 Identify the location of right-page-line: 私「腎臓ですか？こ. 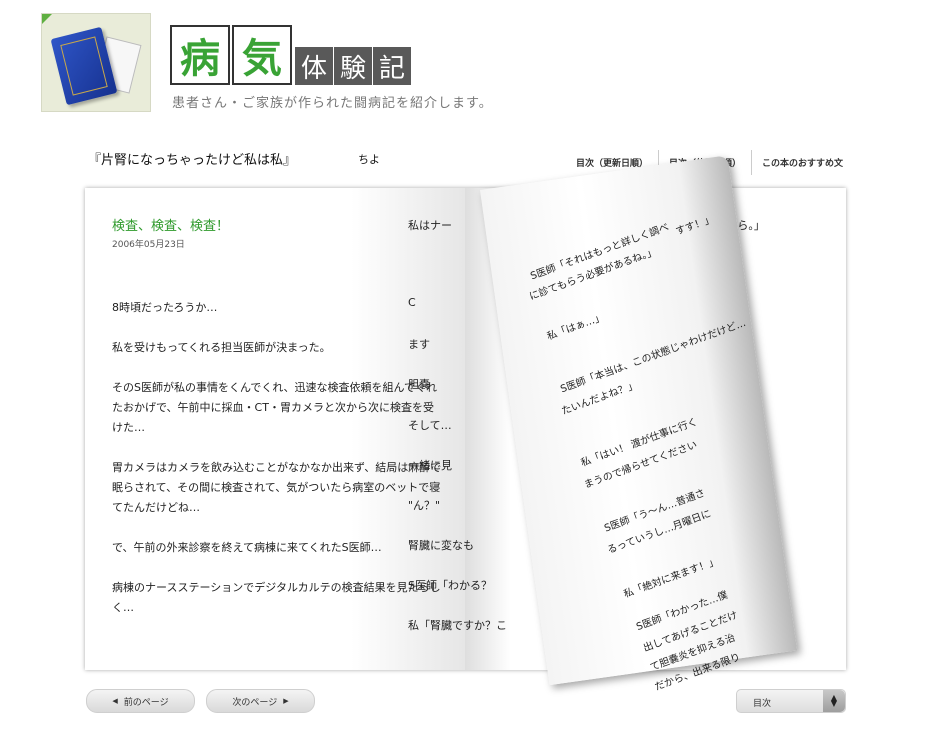
(457, 625).